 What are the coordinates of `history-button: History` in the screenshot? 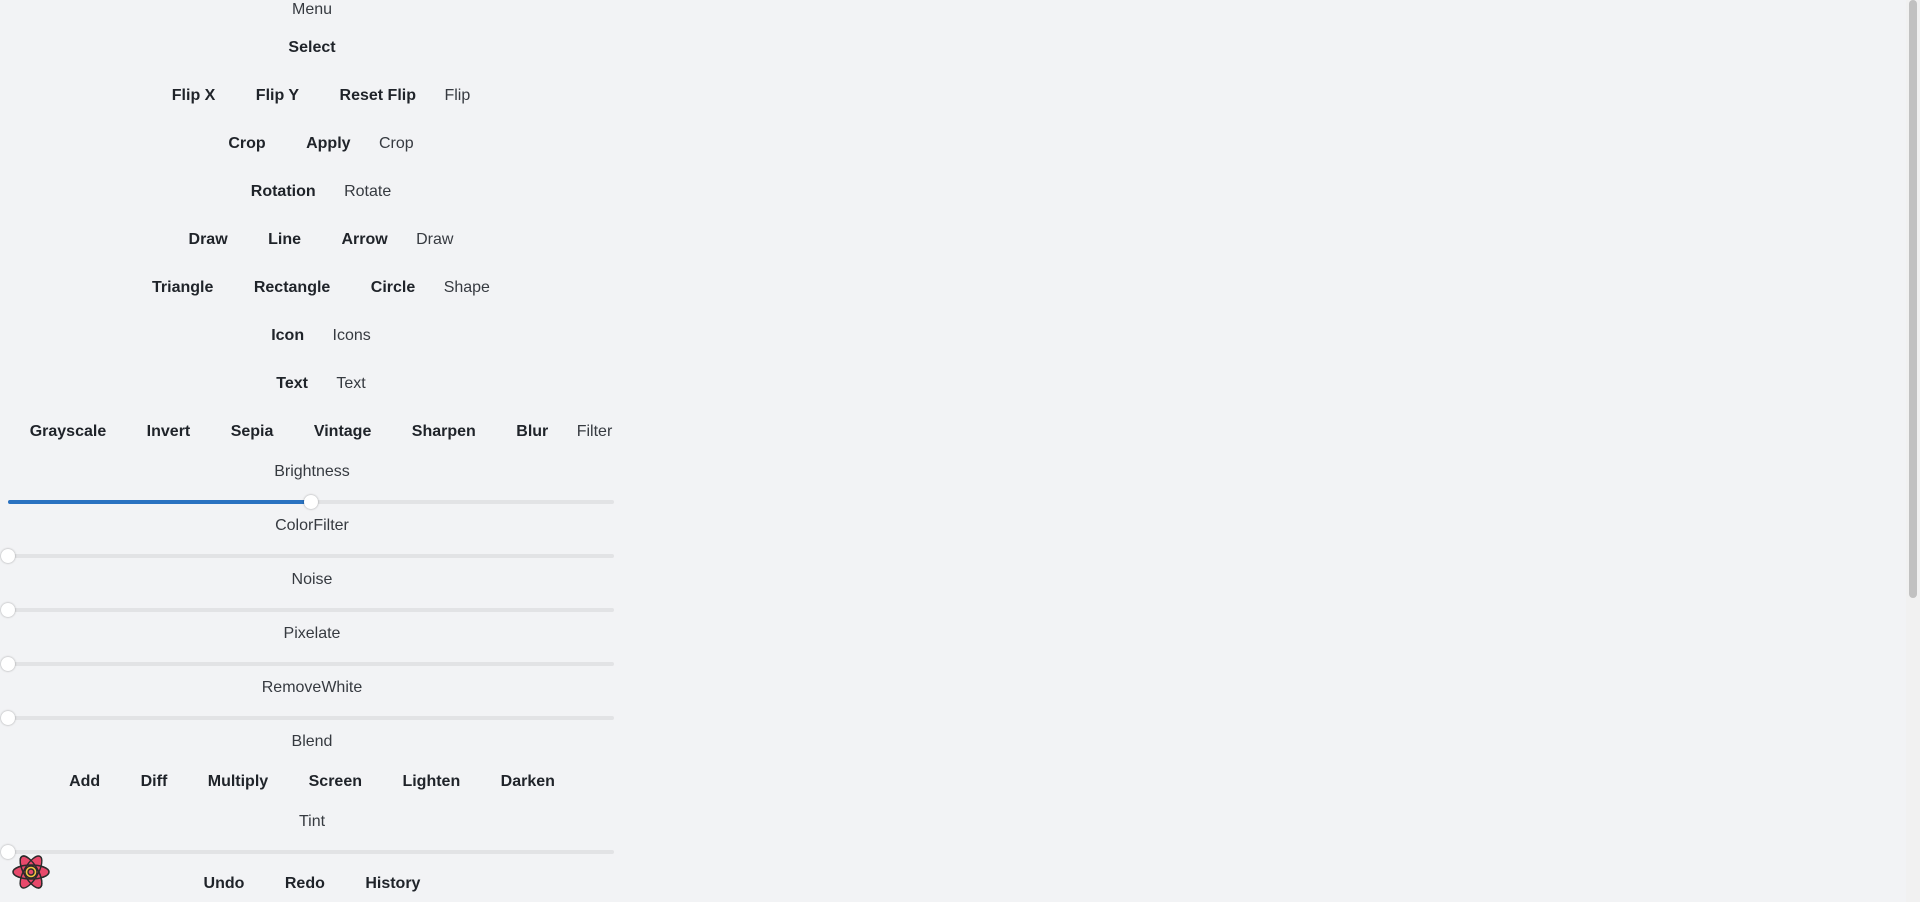 It's located at (392, 884).